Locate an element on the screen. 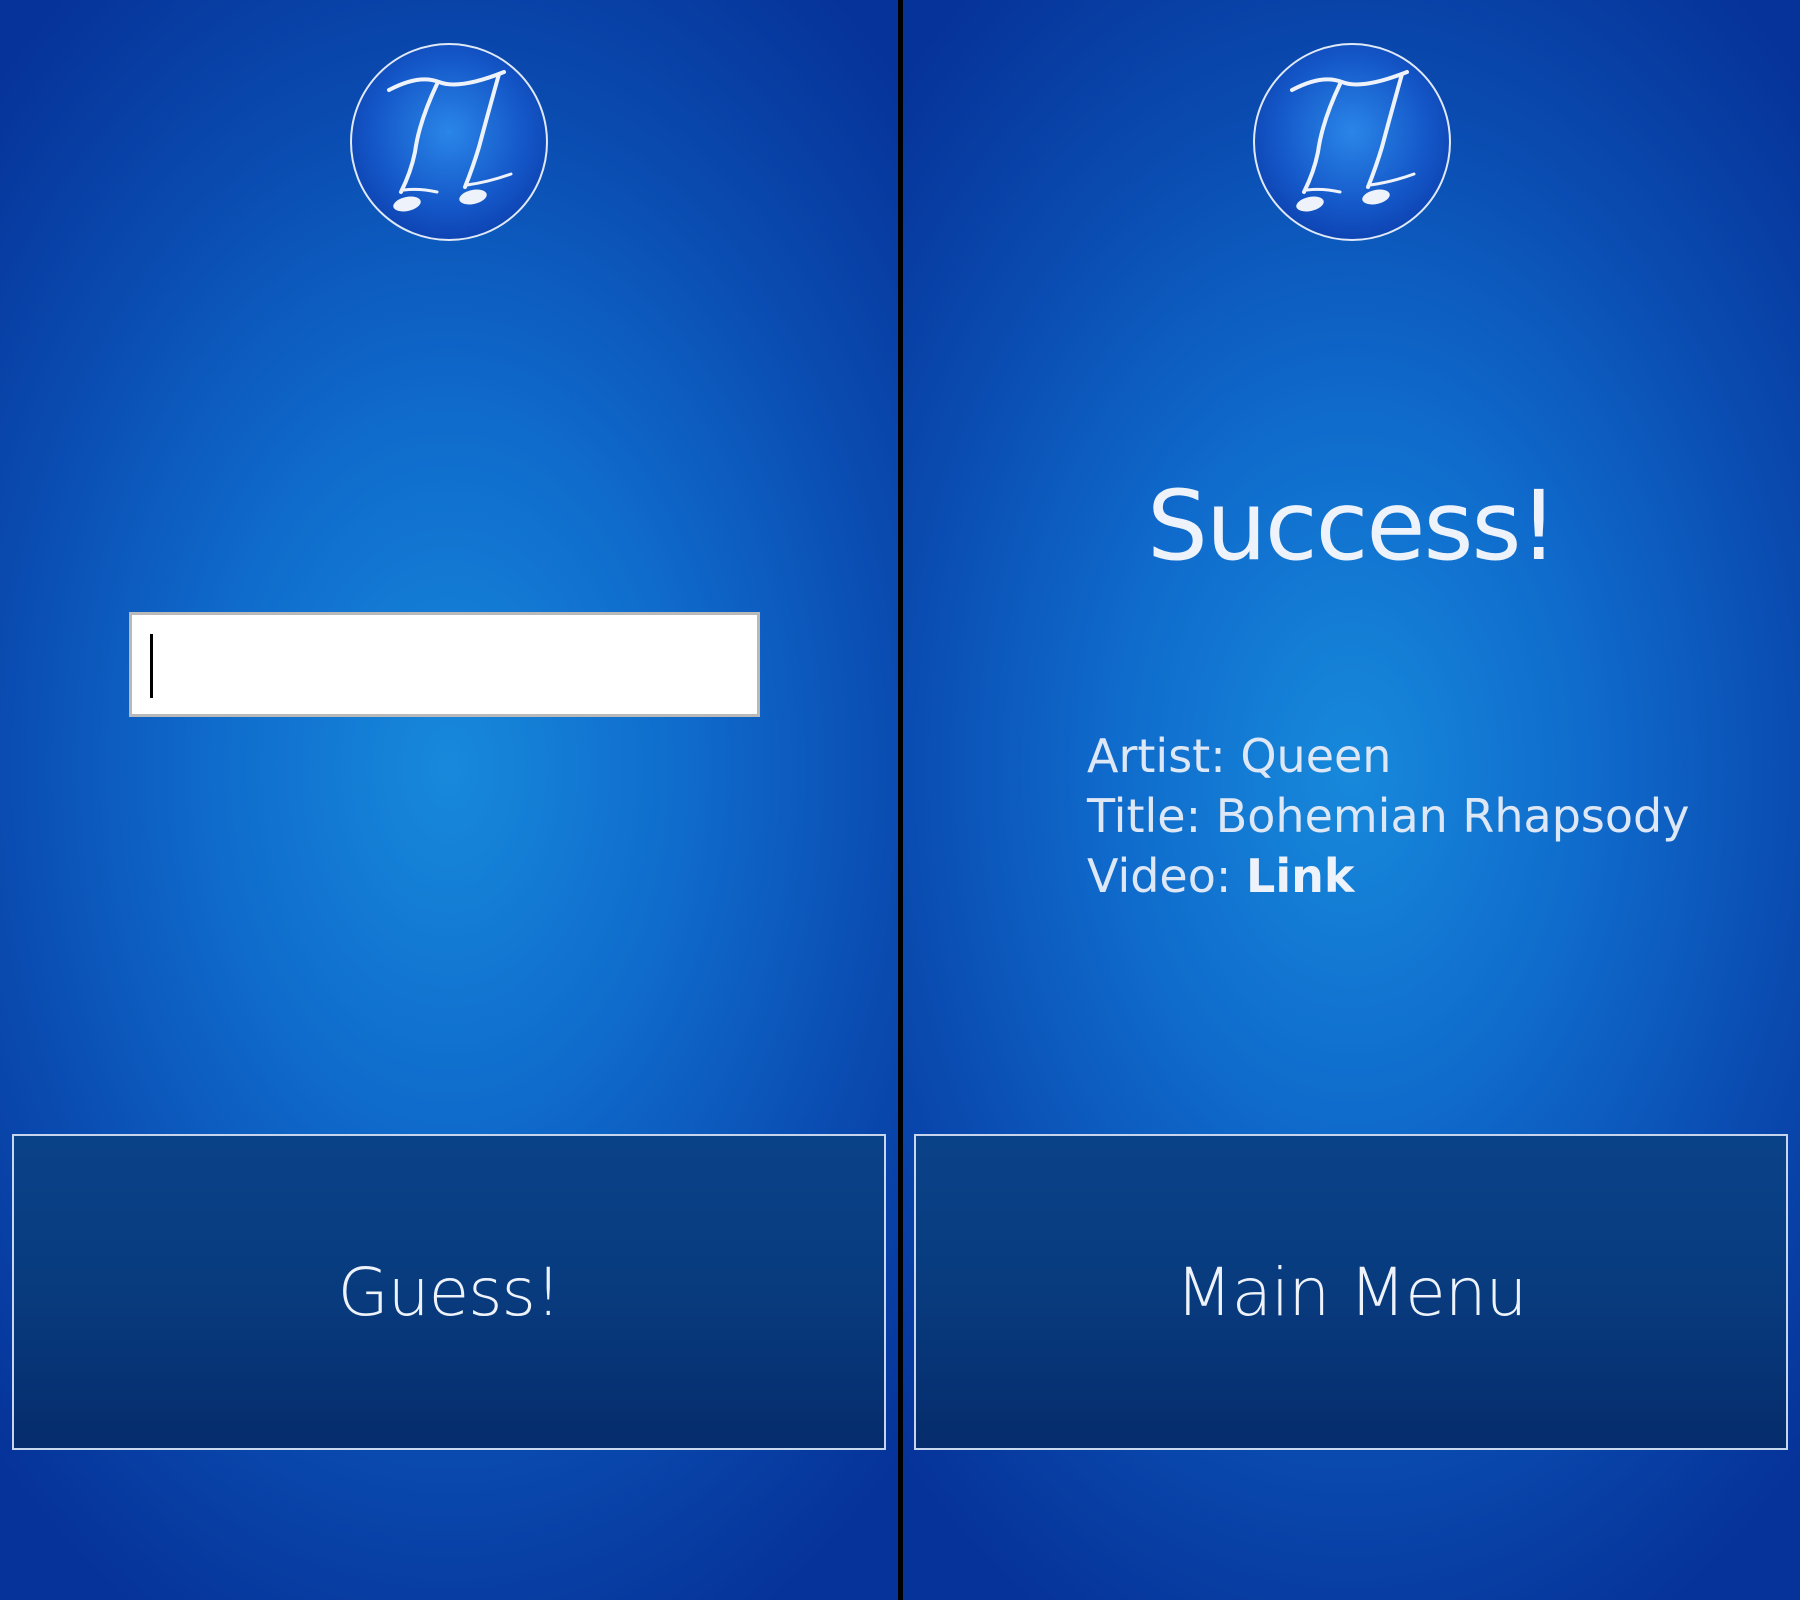 This screenshot has height=1600, width=1800. title-value: Bohemian Rhapsody is located at coordinates (1452, 816).